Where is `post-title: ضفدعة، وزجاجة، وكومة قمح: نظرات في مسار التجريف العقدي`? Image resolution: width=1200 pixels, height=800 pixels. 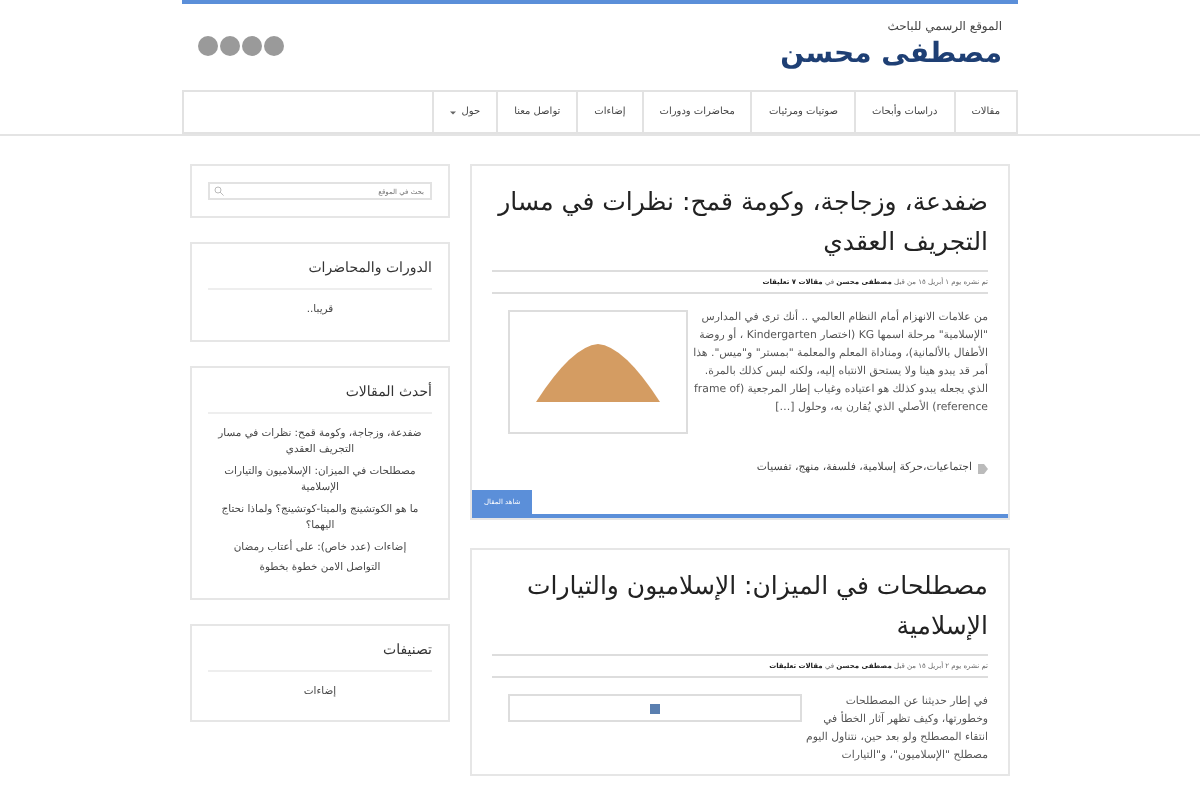
post-title: ضفدعة، وزجاجة، وكومة قمح: نظرات في مسار التجريف العقدي is located at coordinates (740, 222).